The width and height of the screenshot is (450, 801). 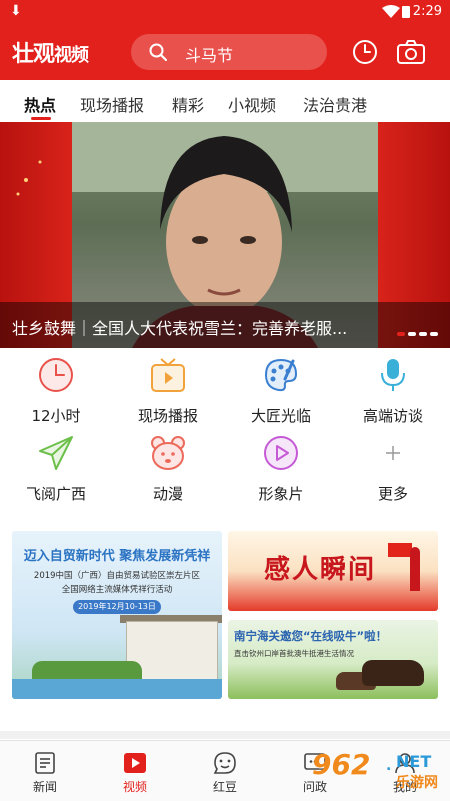 What do you see at coordinates (56, 453) in the screenshot?
I see `paper-plane-icon` at bounding box center [56, 453].